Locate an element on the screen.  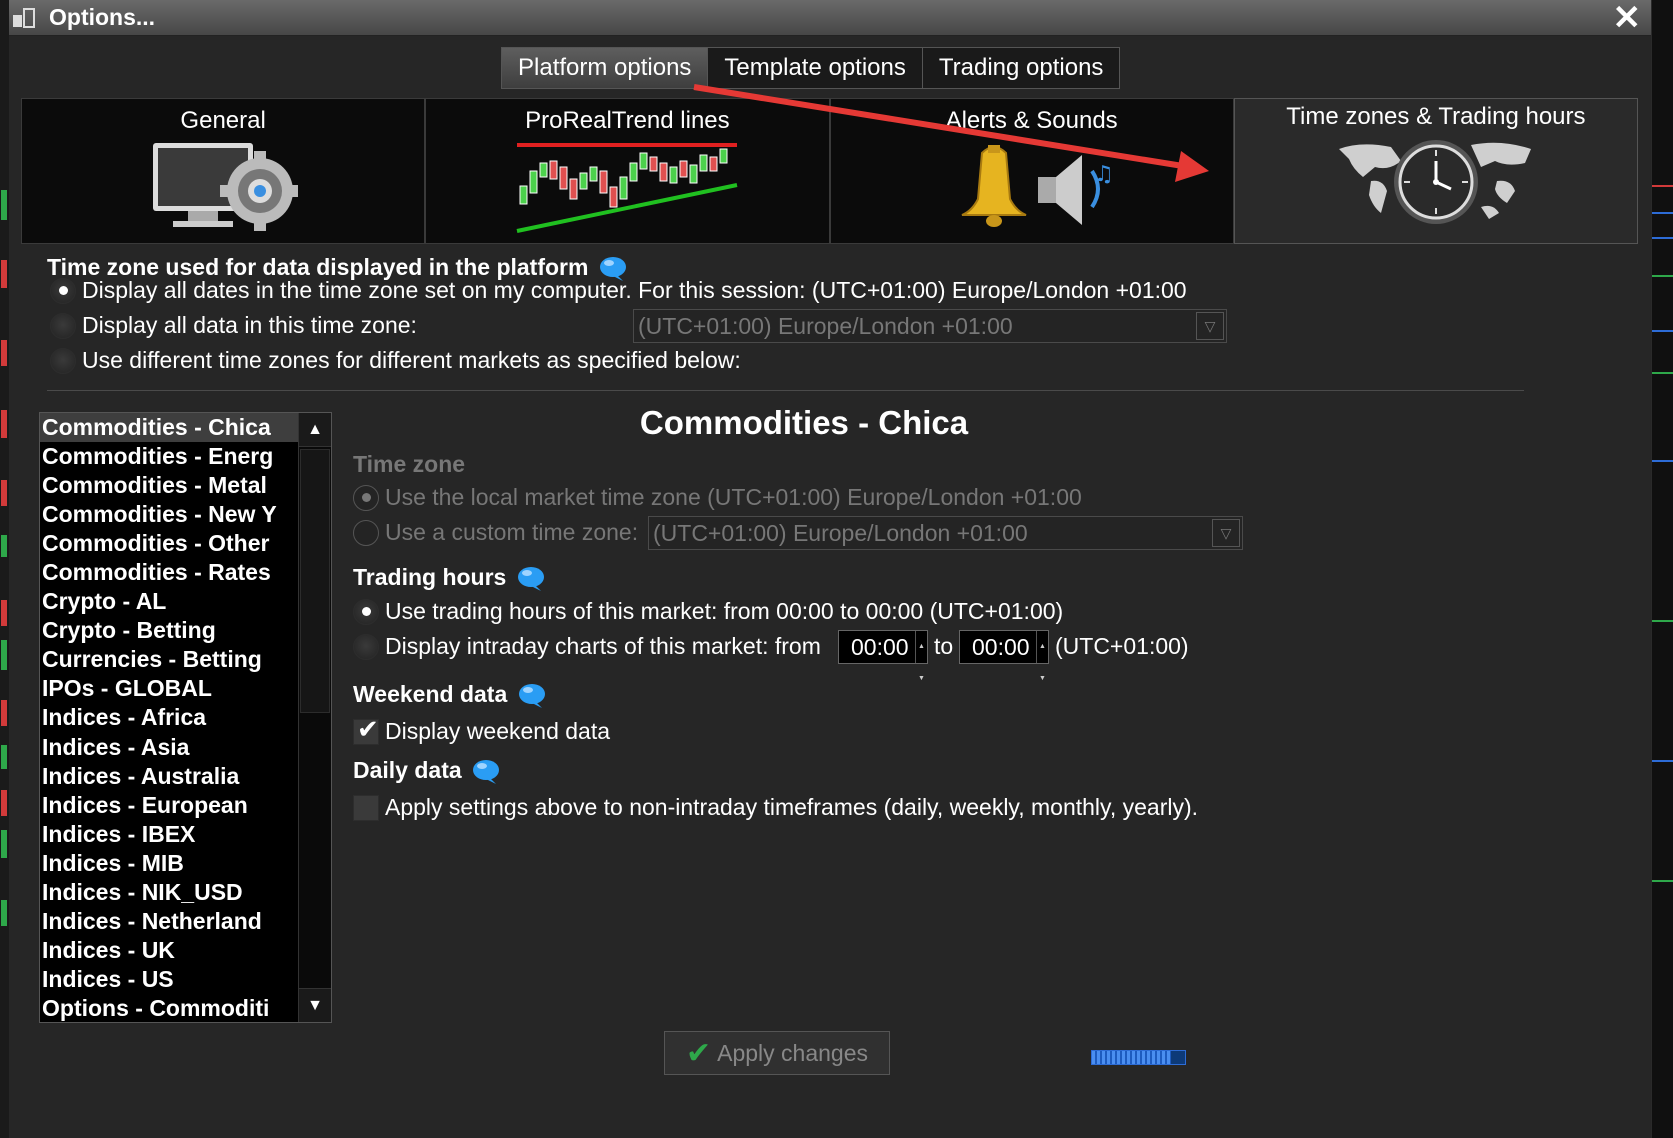
market-tz-custom-radio is located at coordinates (366, 532).